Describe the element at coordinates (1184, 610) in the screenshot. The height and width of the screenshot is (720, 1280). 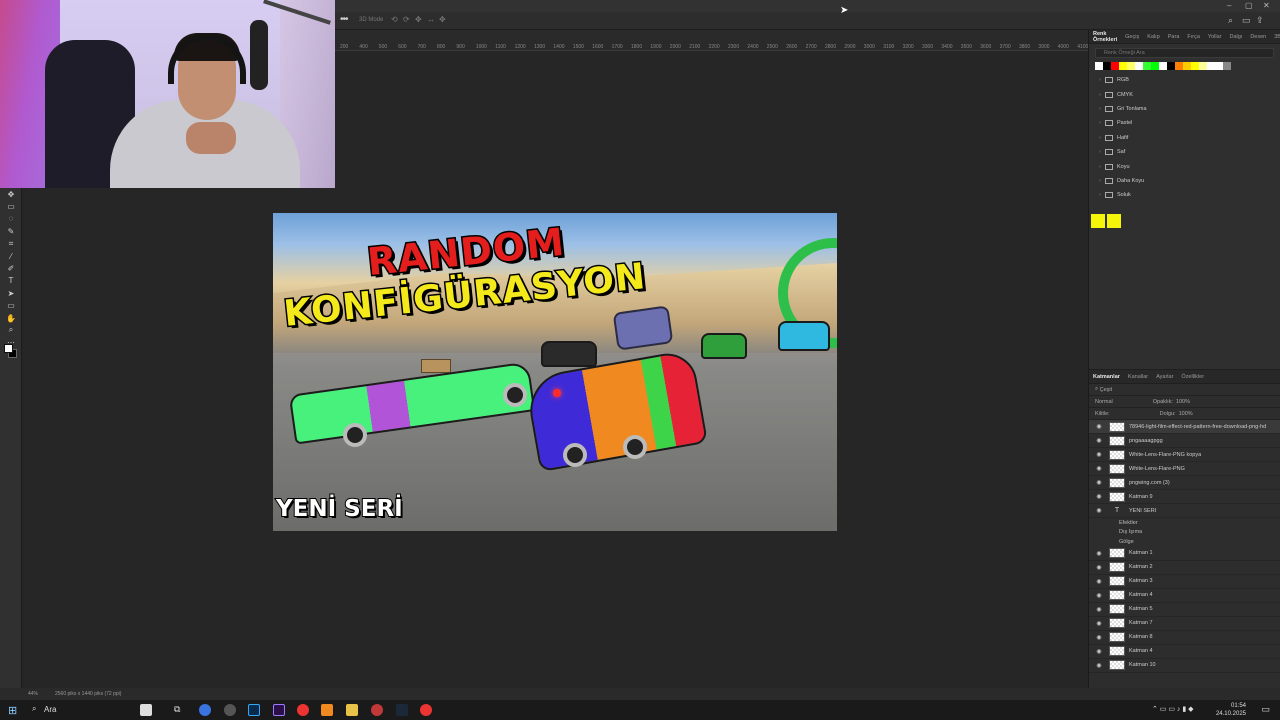
I see `layer-row: ◉ Katman 5` at that location.